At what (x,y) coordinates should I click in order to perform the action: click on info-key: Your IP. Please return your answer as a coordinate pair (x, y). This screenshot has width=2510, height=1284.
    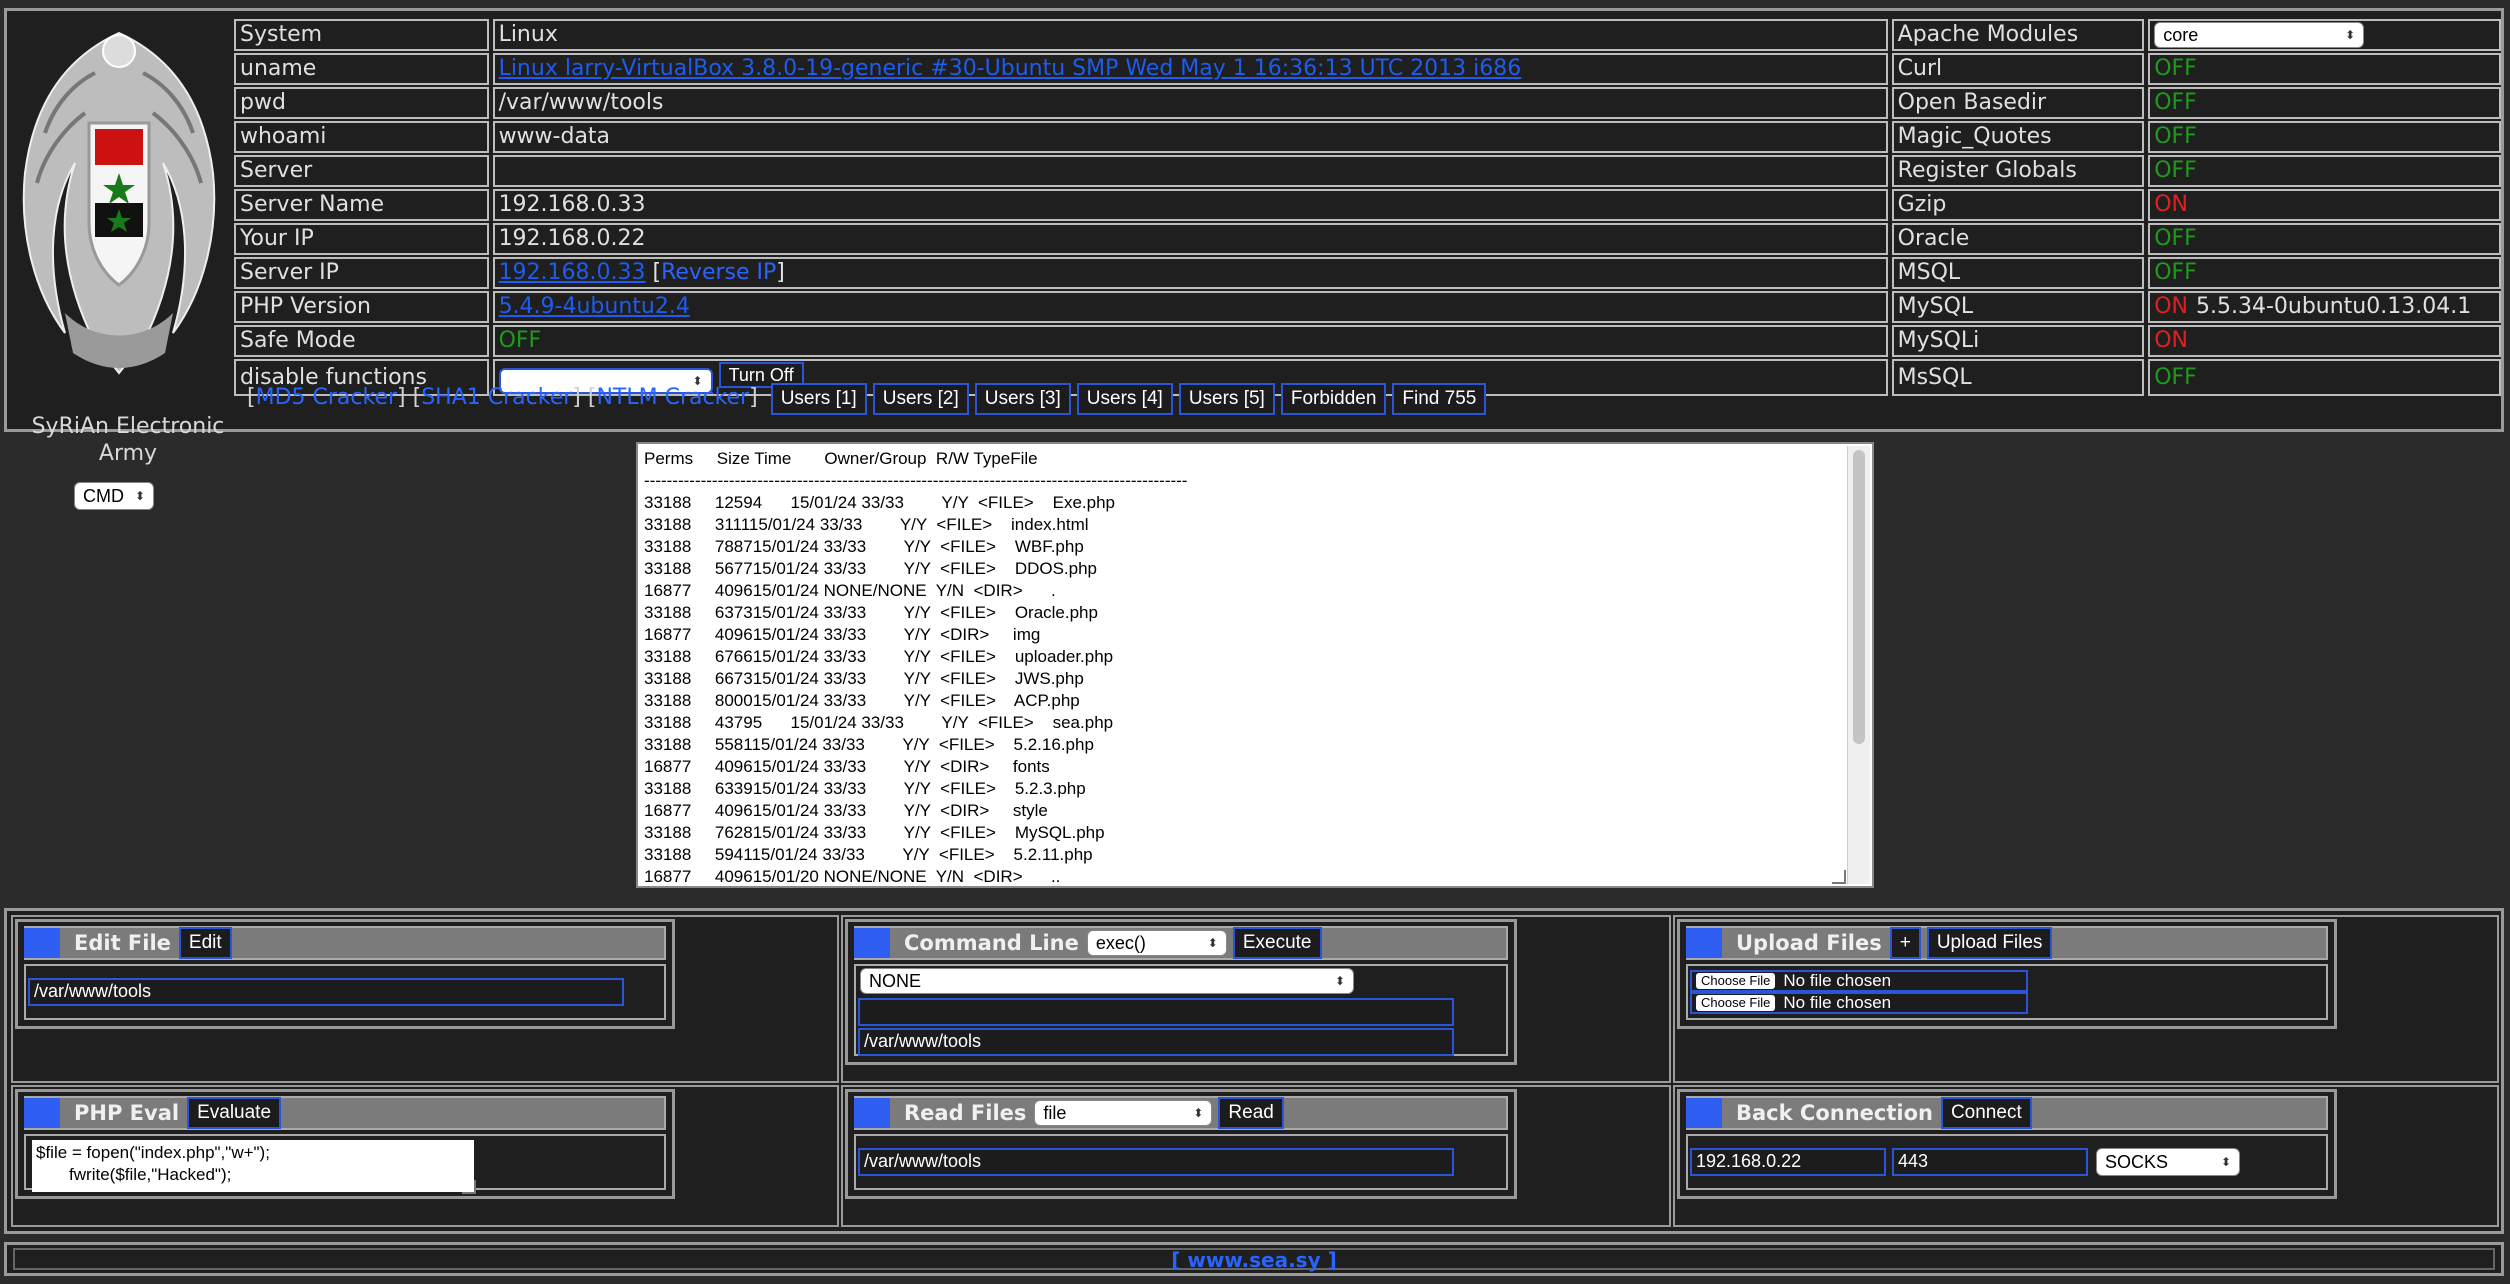
    Looking at the image, I should click on (361, 239).